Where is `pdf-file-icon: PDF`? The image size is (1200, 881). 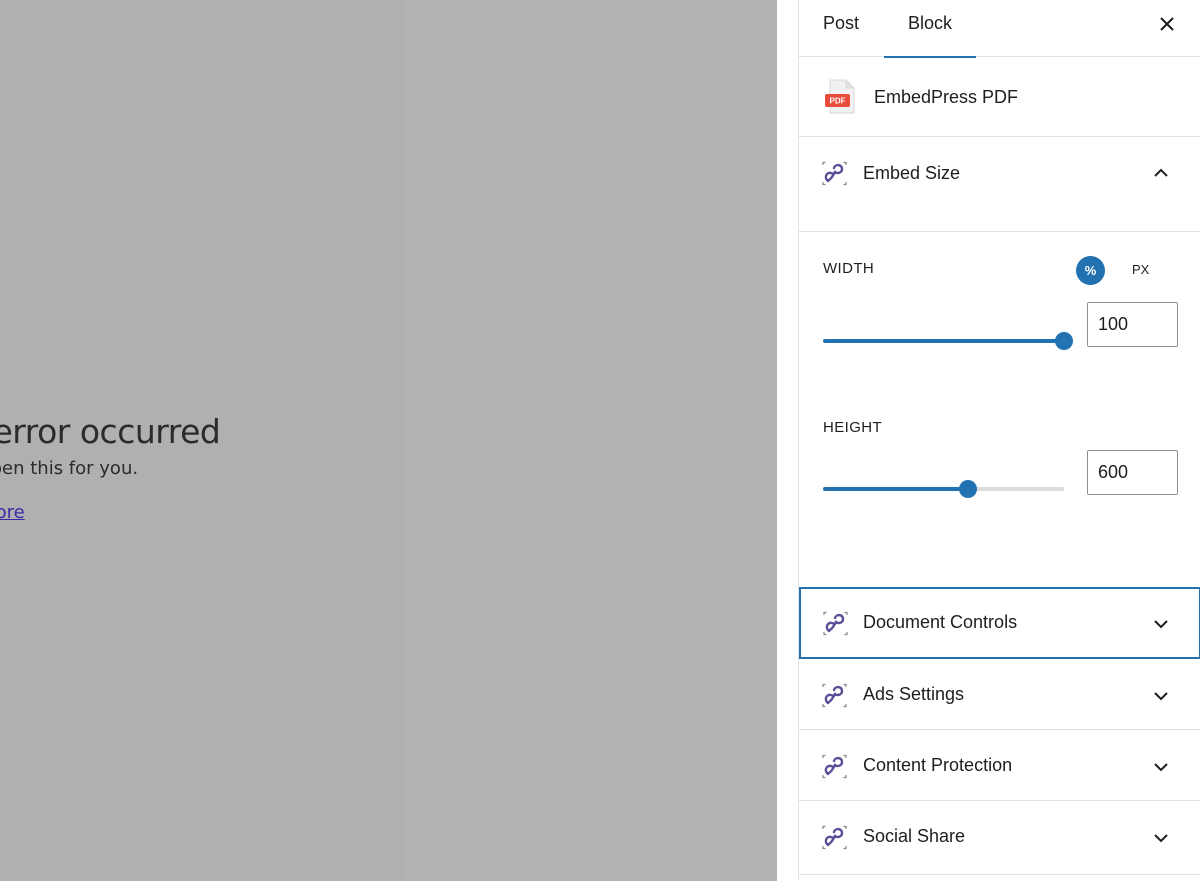
pdf-file-icon: PDF is located at coordinates (840, 96).